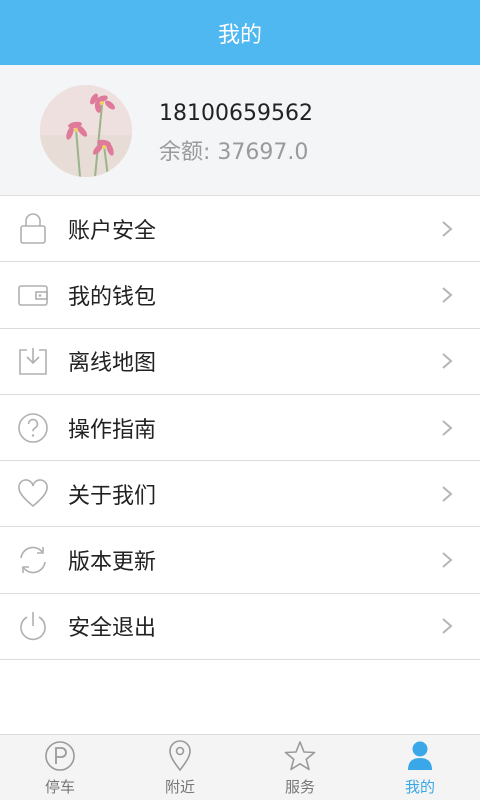  Describe the element at coordinates (112, 297) in the screenshot. I see `menu-item-label: 我的钱包` at that location.